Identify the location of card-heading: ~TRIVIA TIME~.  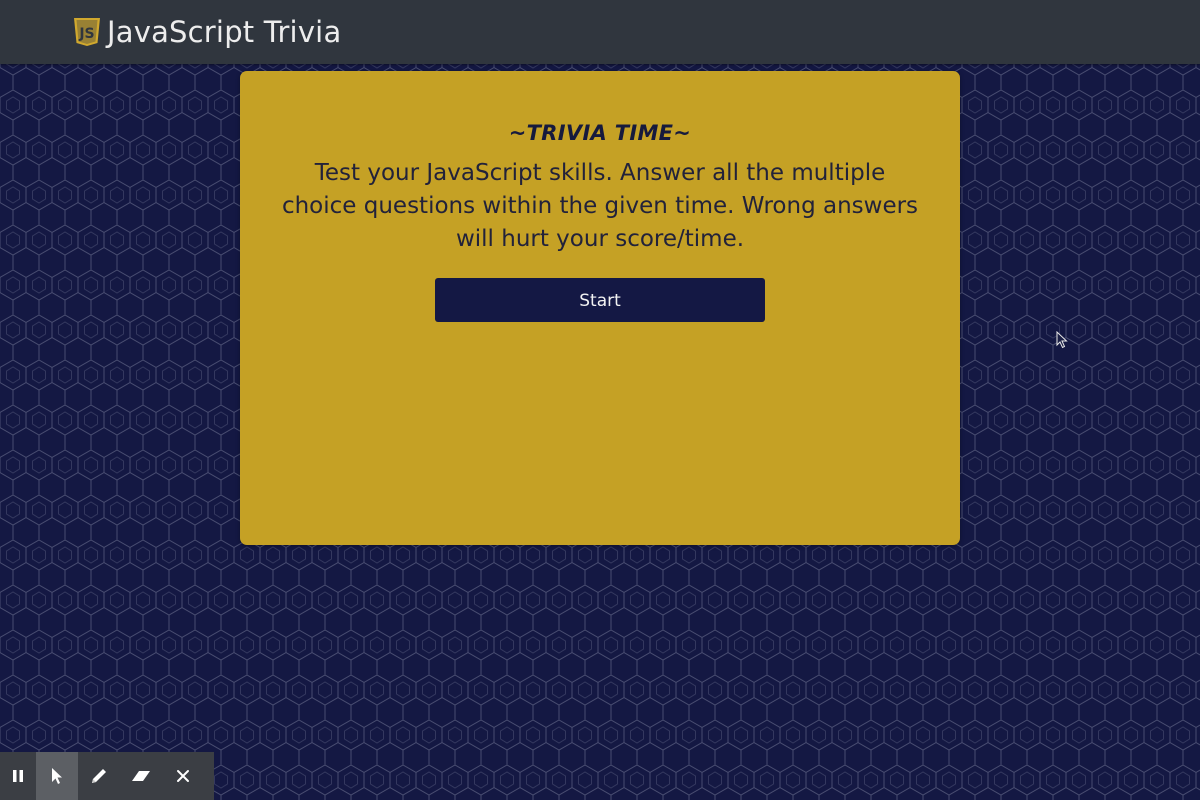
(600, 133).